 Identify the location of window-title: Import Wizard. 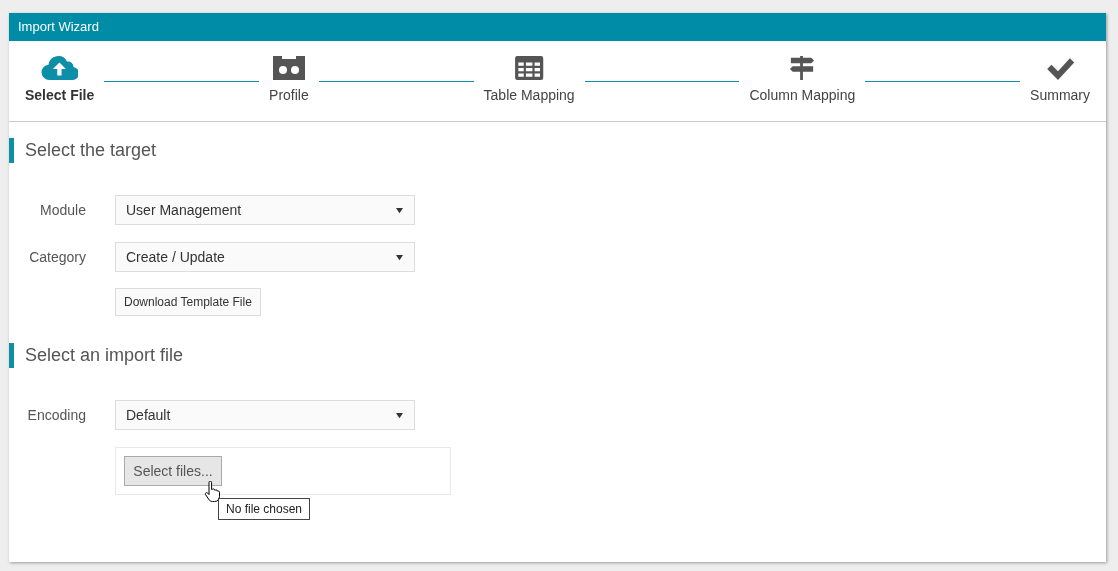
(557, 27).